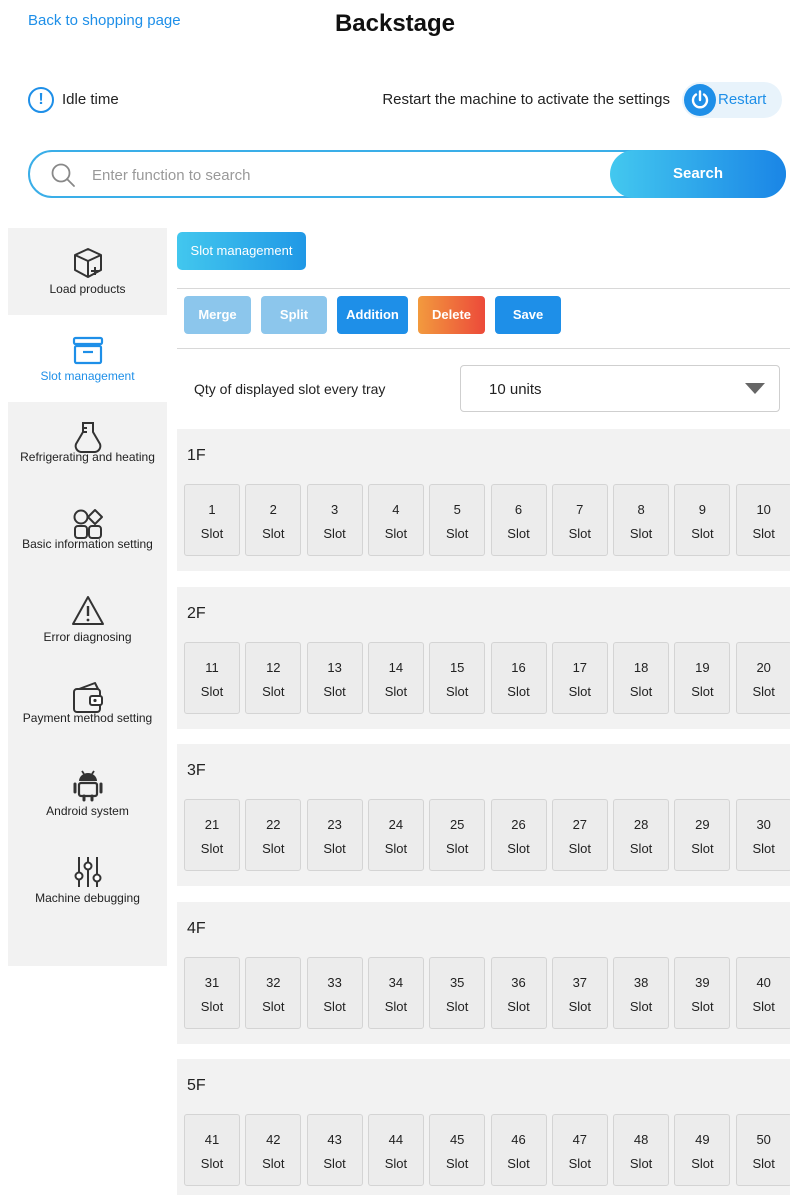  What do you see at coordinates (196, 770) in the screenshot?
I see `tray-name: 3F` at bounding box center [196, 770].